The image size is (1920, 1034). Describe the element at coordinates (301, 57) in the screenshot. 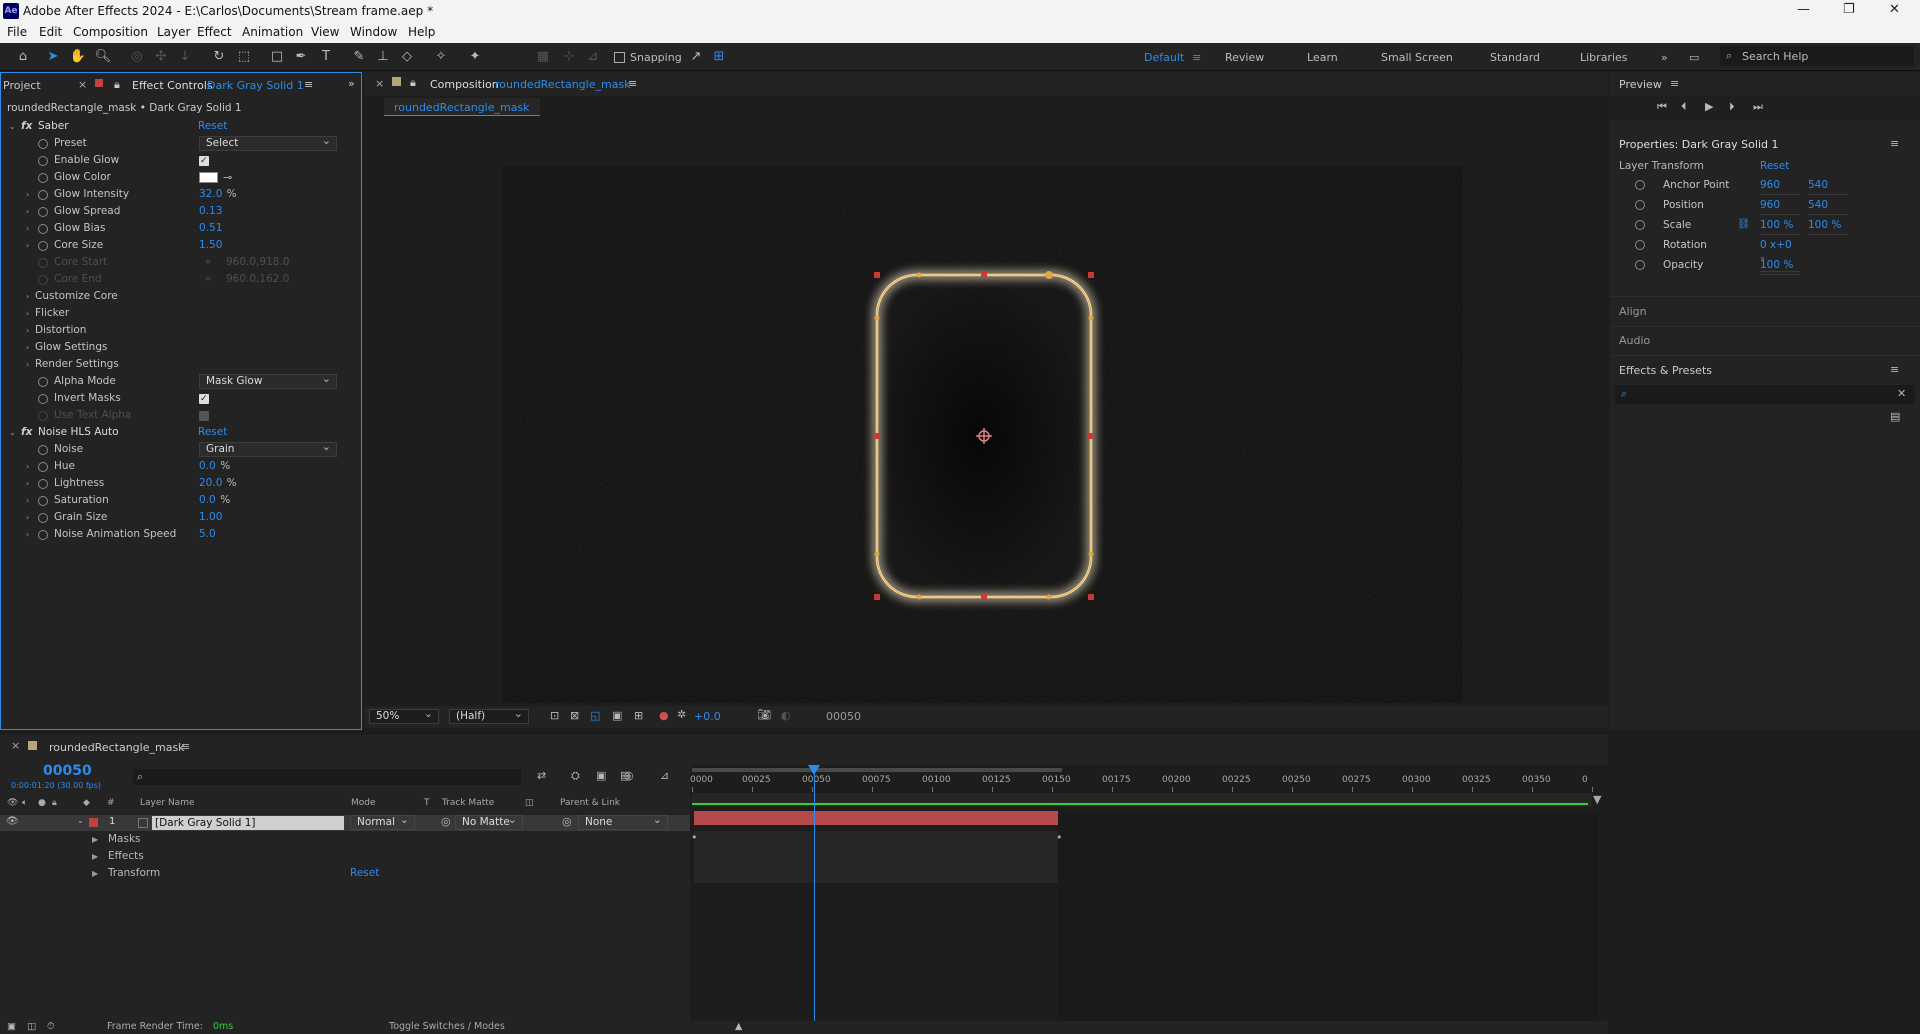

I see `pen-tool-icon: ✒` at that location.